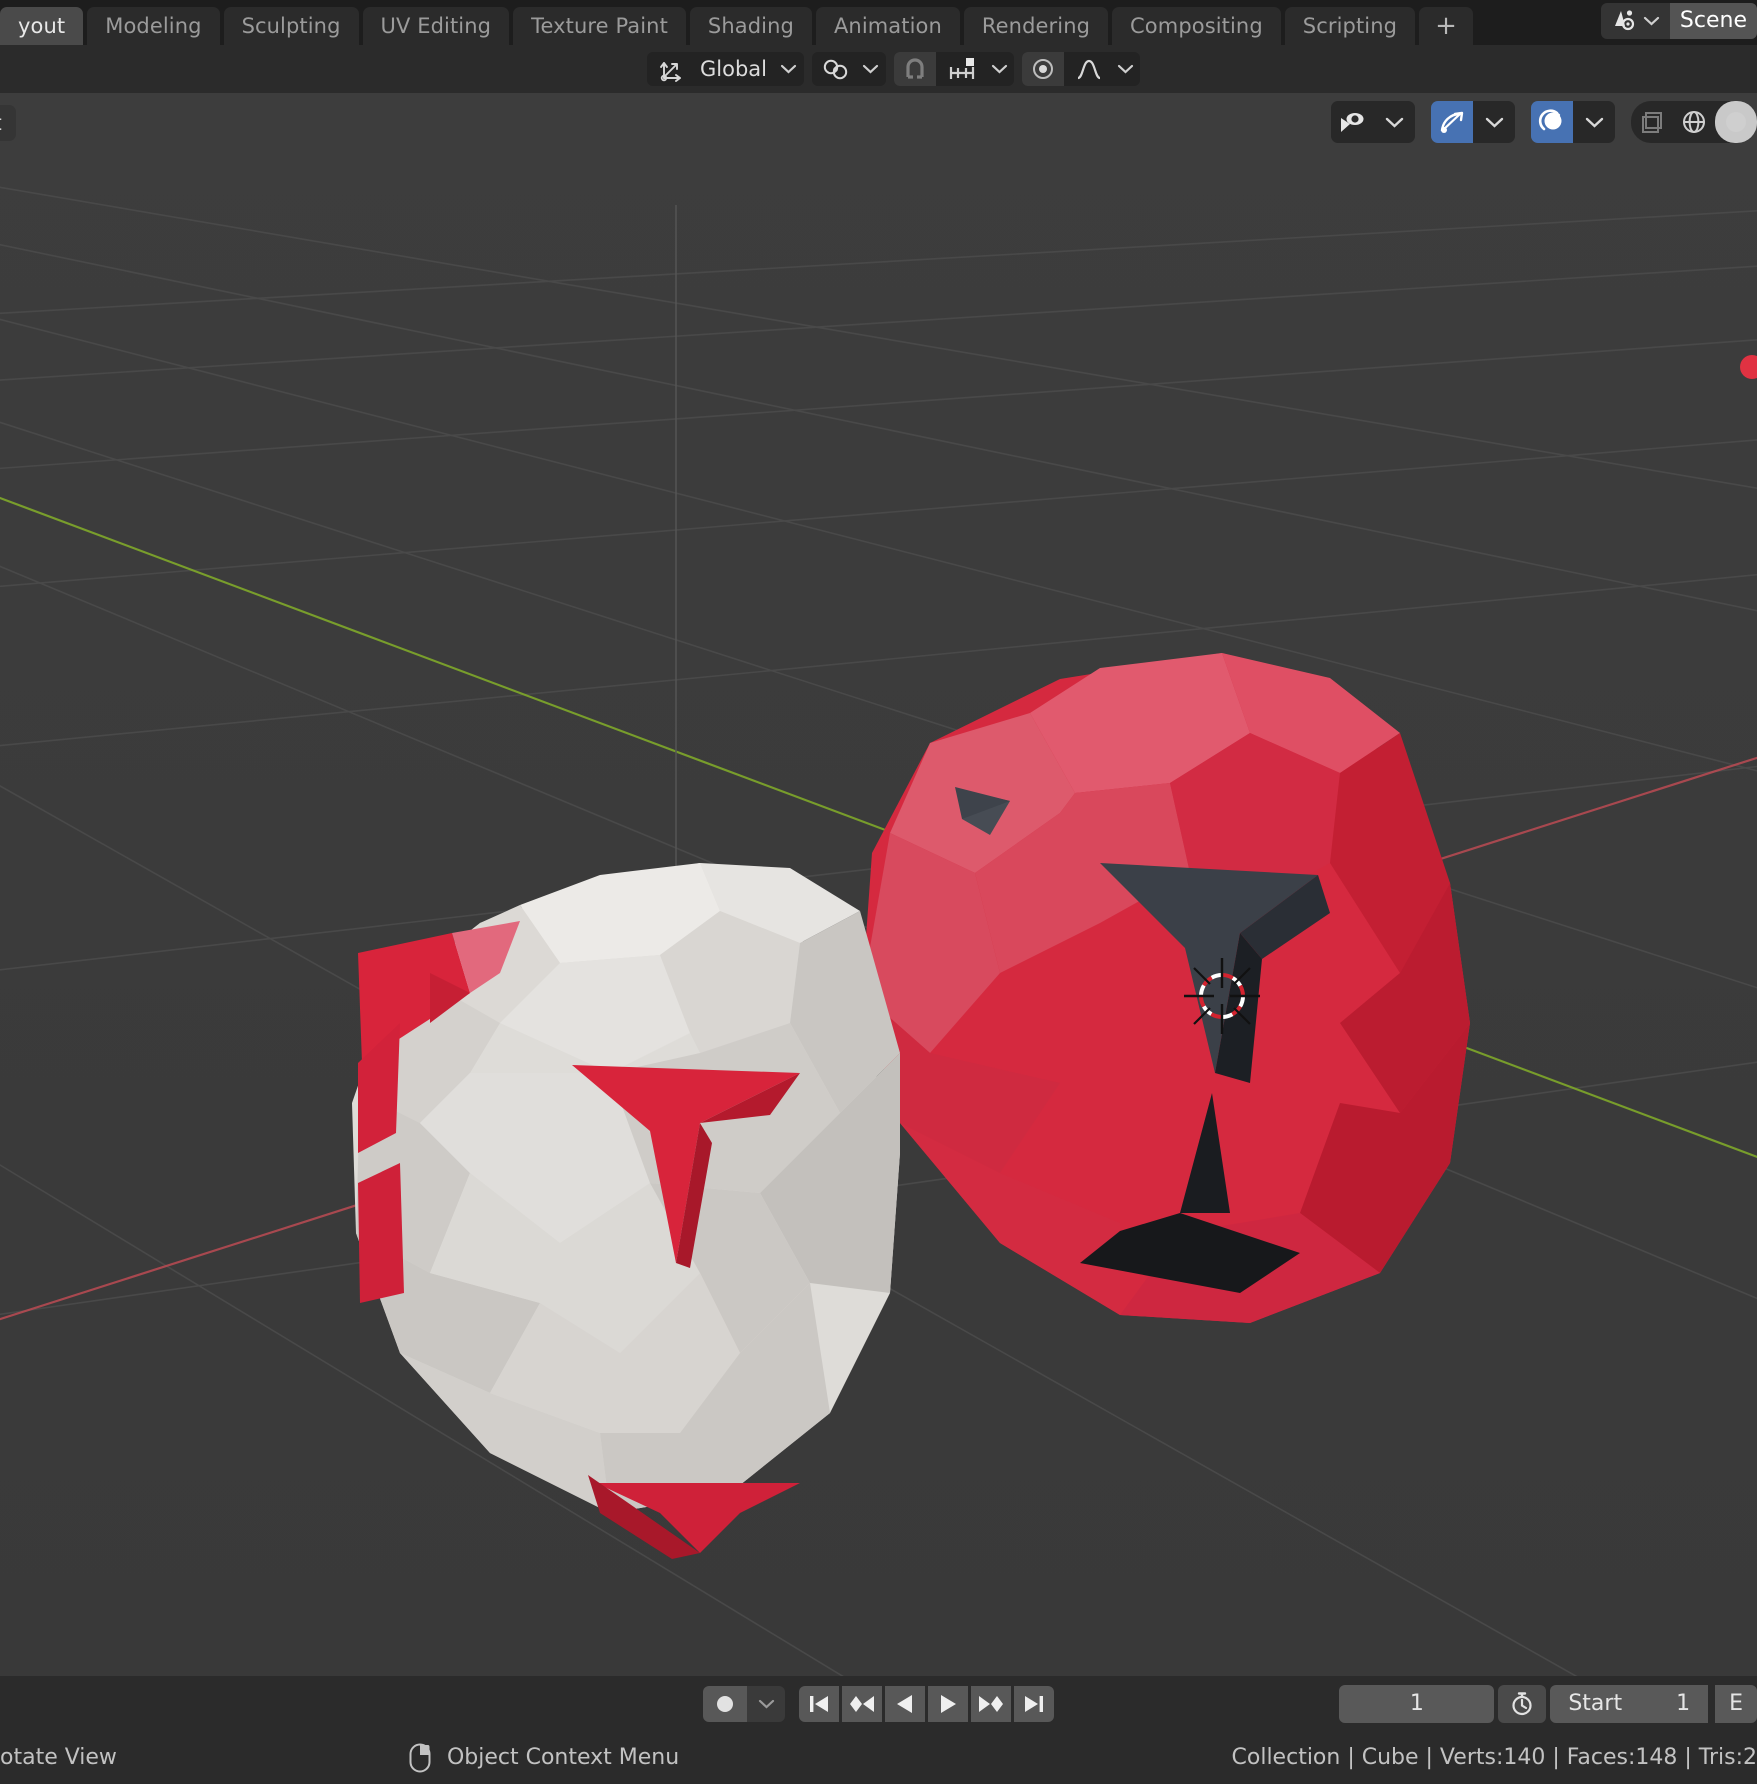  I want to click on status-left-hint: otate View, so click(58, 1757).